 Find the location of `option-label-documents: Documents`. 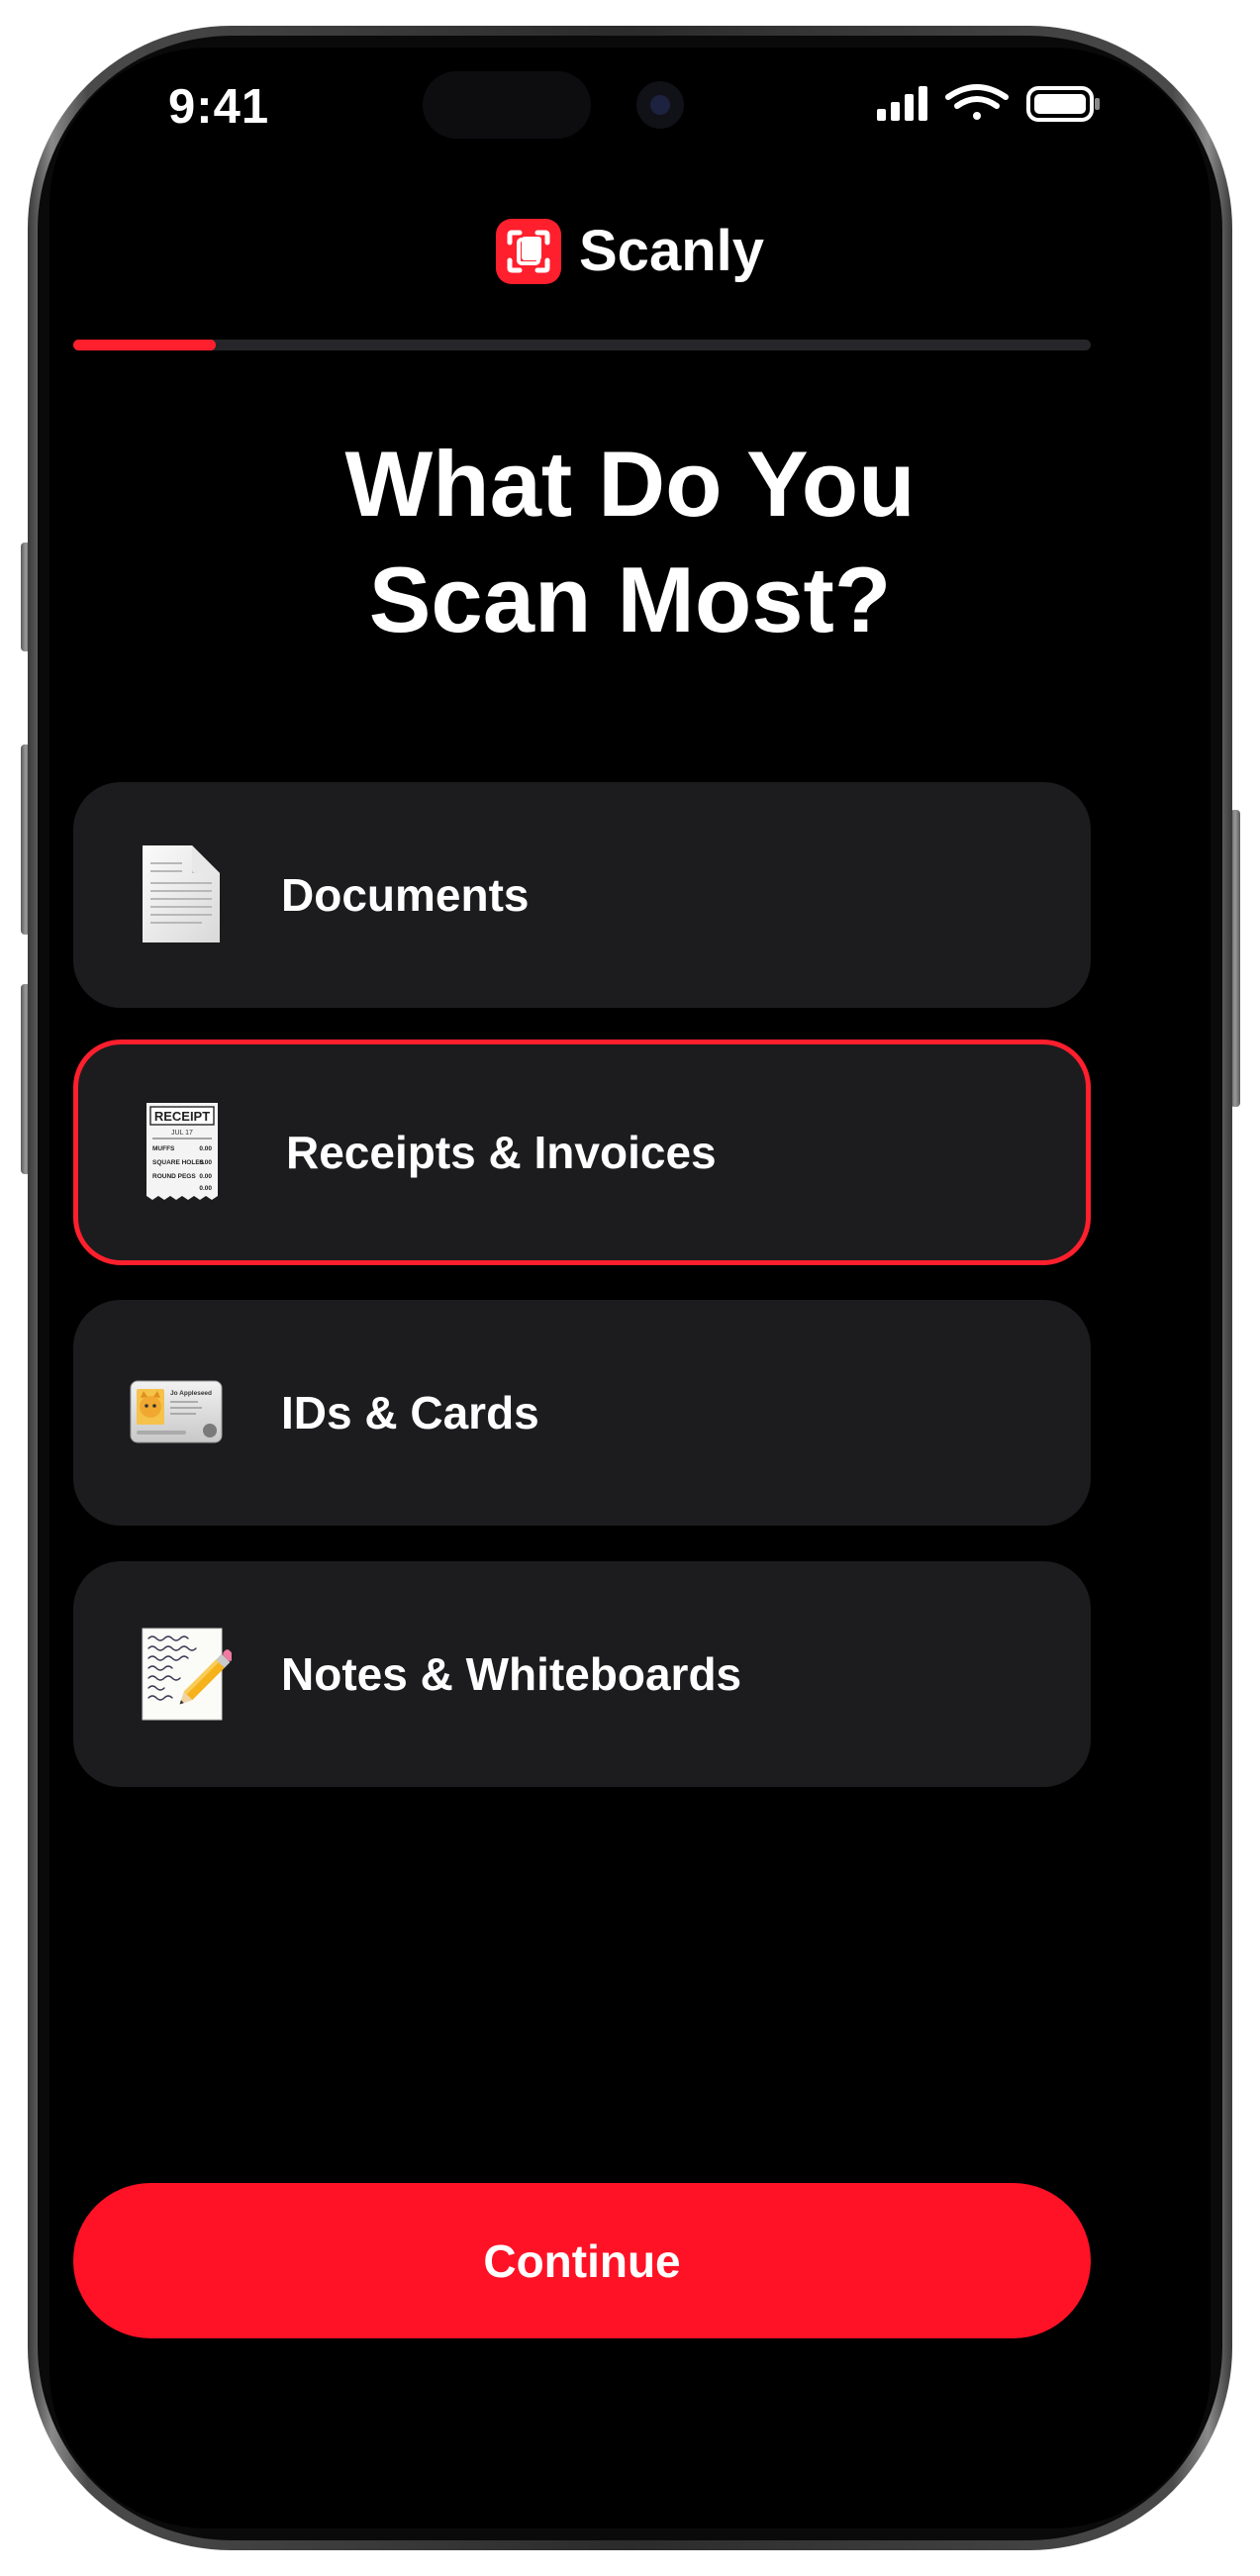

option-label-documents: Documents is located at coordinates (405, 895).